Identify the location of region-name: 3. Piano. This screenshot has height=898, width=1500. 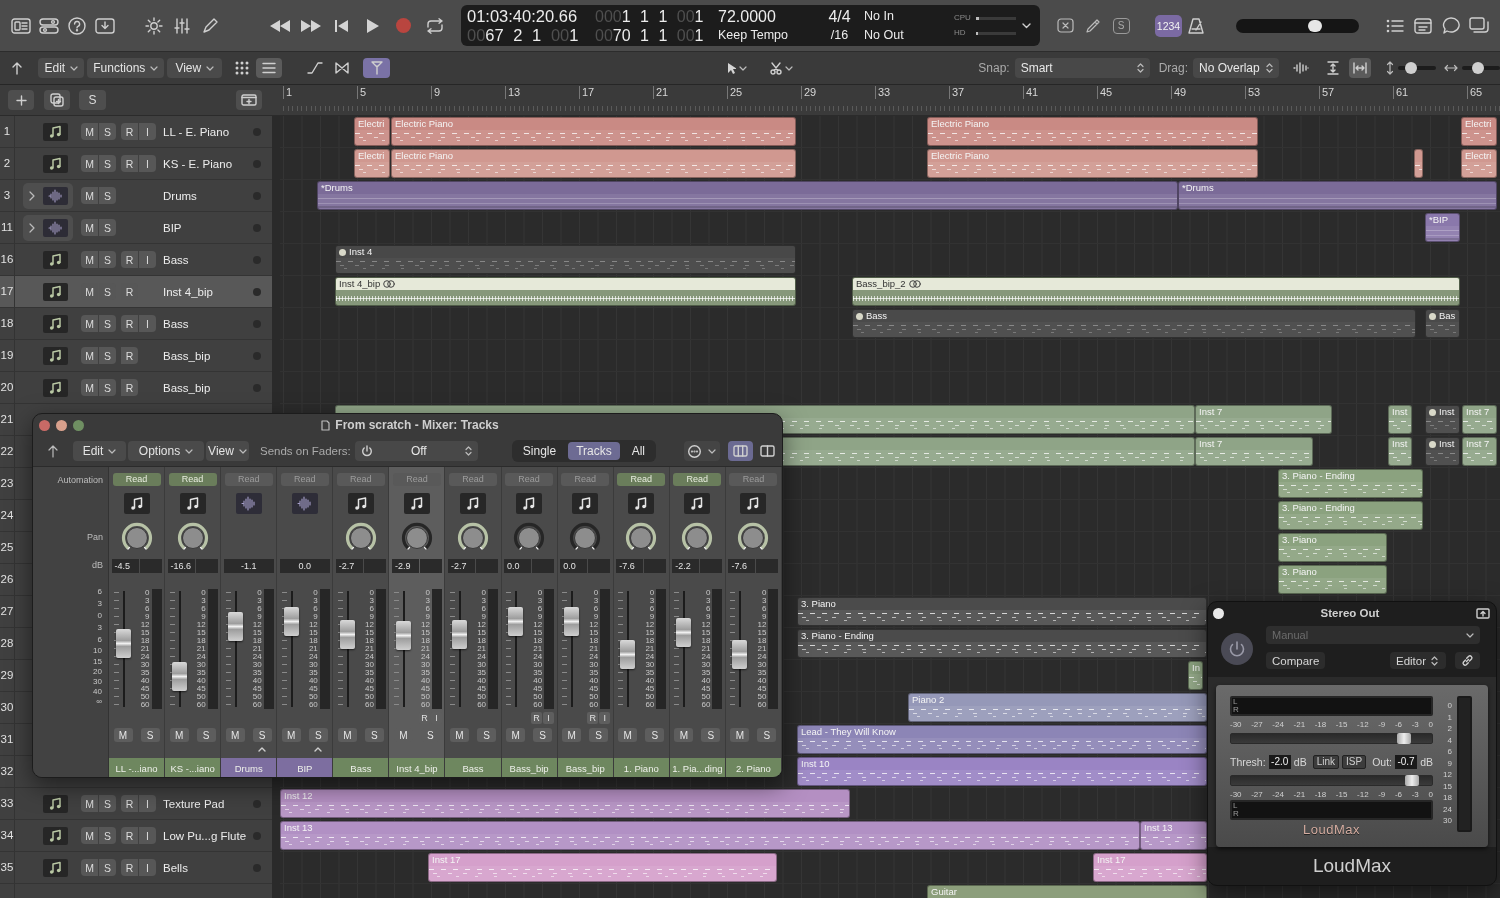
(1299, 540).